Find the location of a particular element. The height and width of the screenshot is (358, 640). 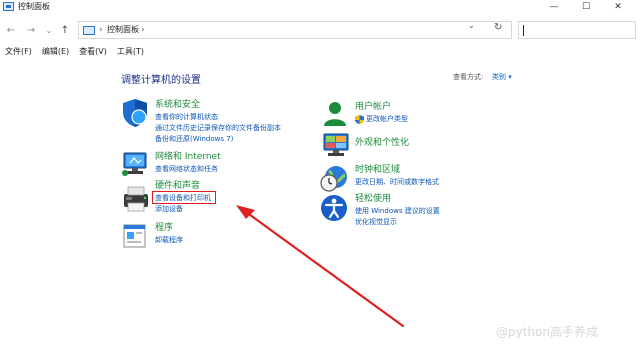

uac-shield-icon is located at coordinates (359, 119).